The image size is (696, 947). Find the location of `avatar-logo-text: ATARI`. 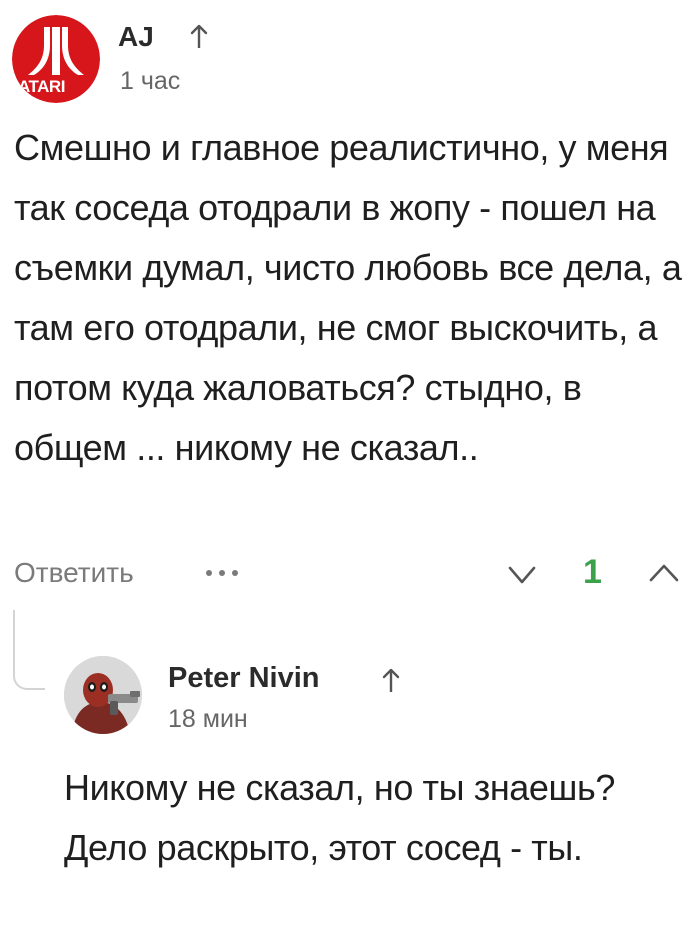

avatar-logo-text: ATARI is located at coordinates (41, 87).